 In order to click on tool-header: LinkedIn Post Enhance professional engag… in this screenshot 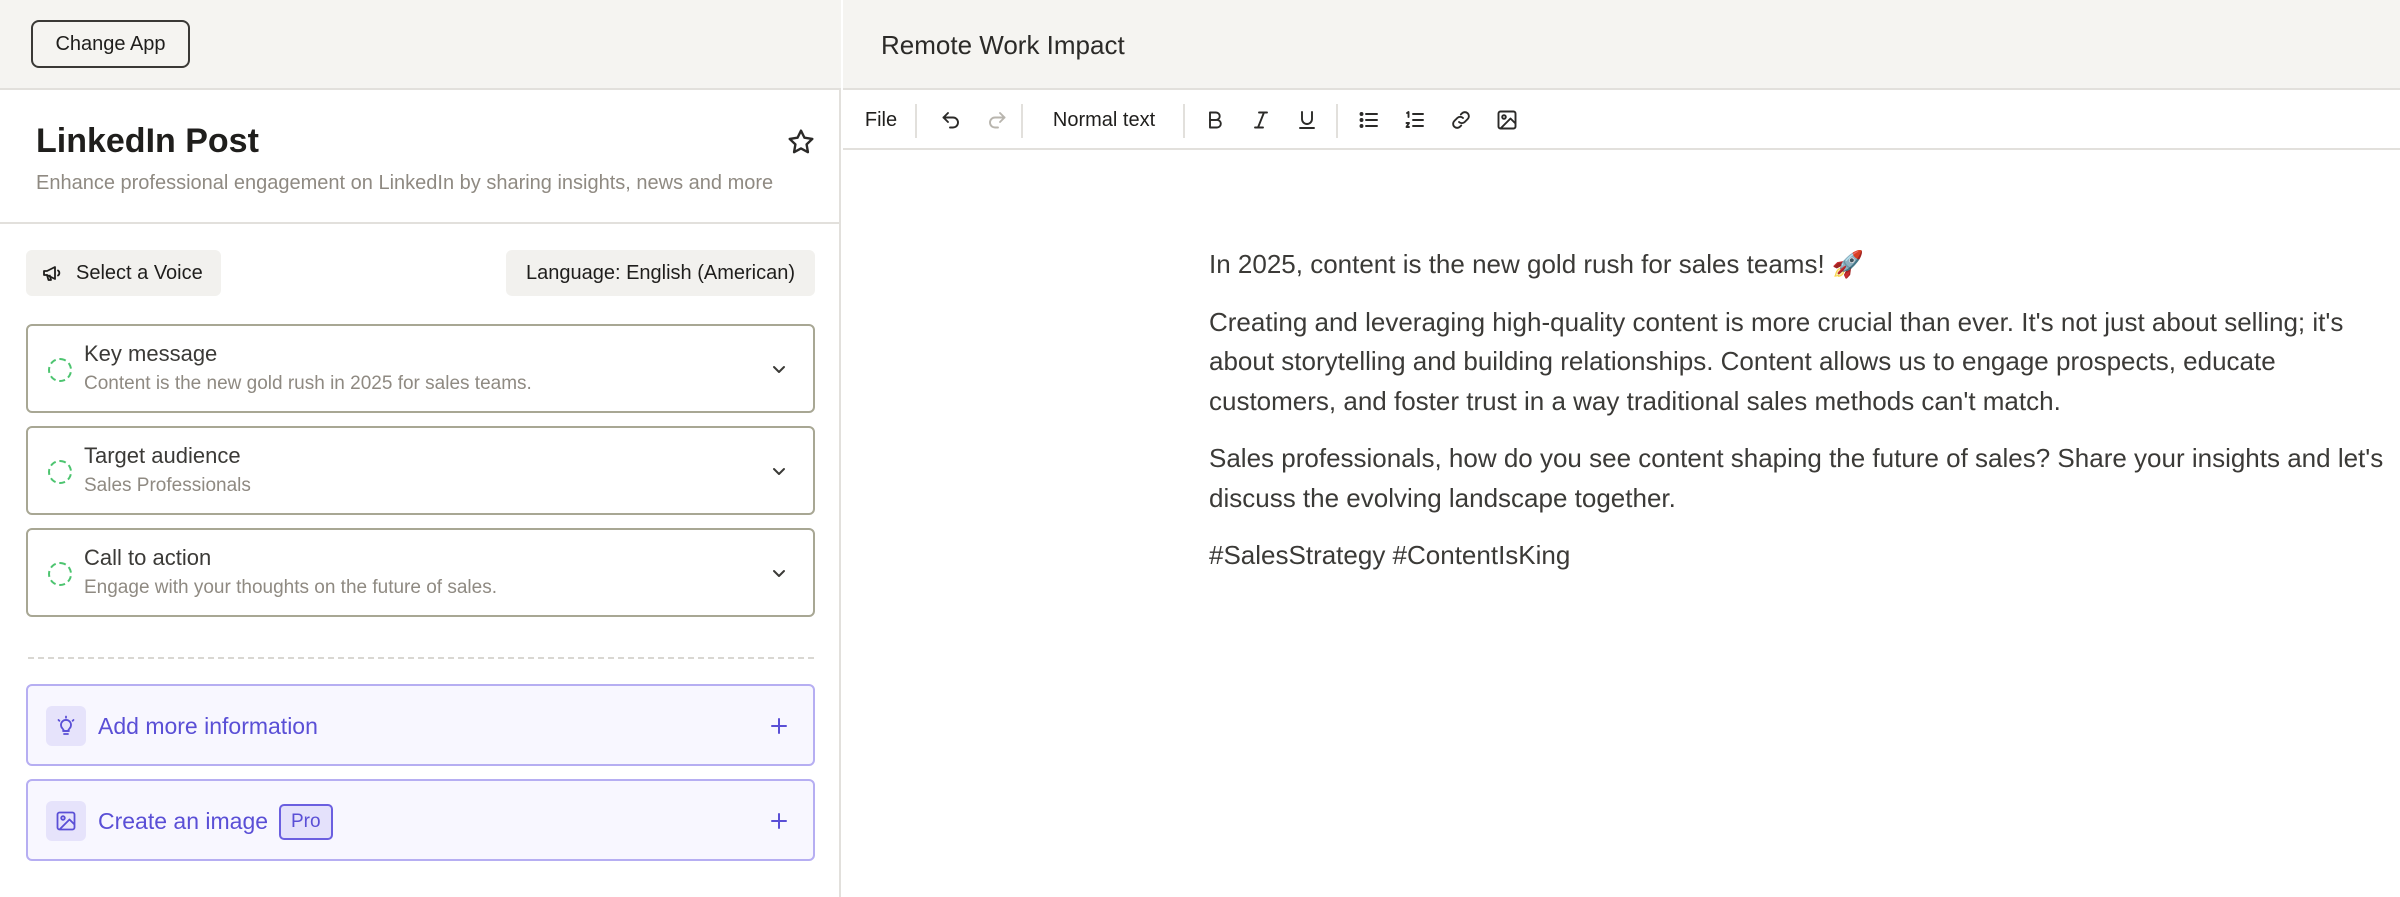, I will do `click(419, 158)`.